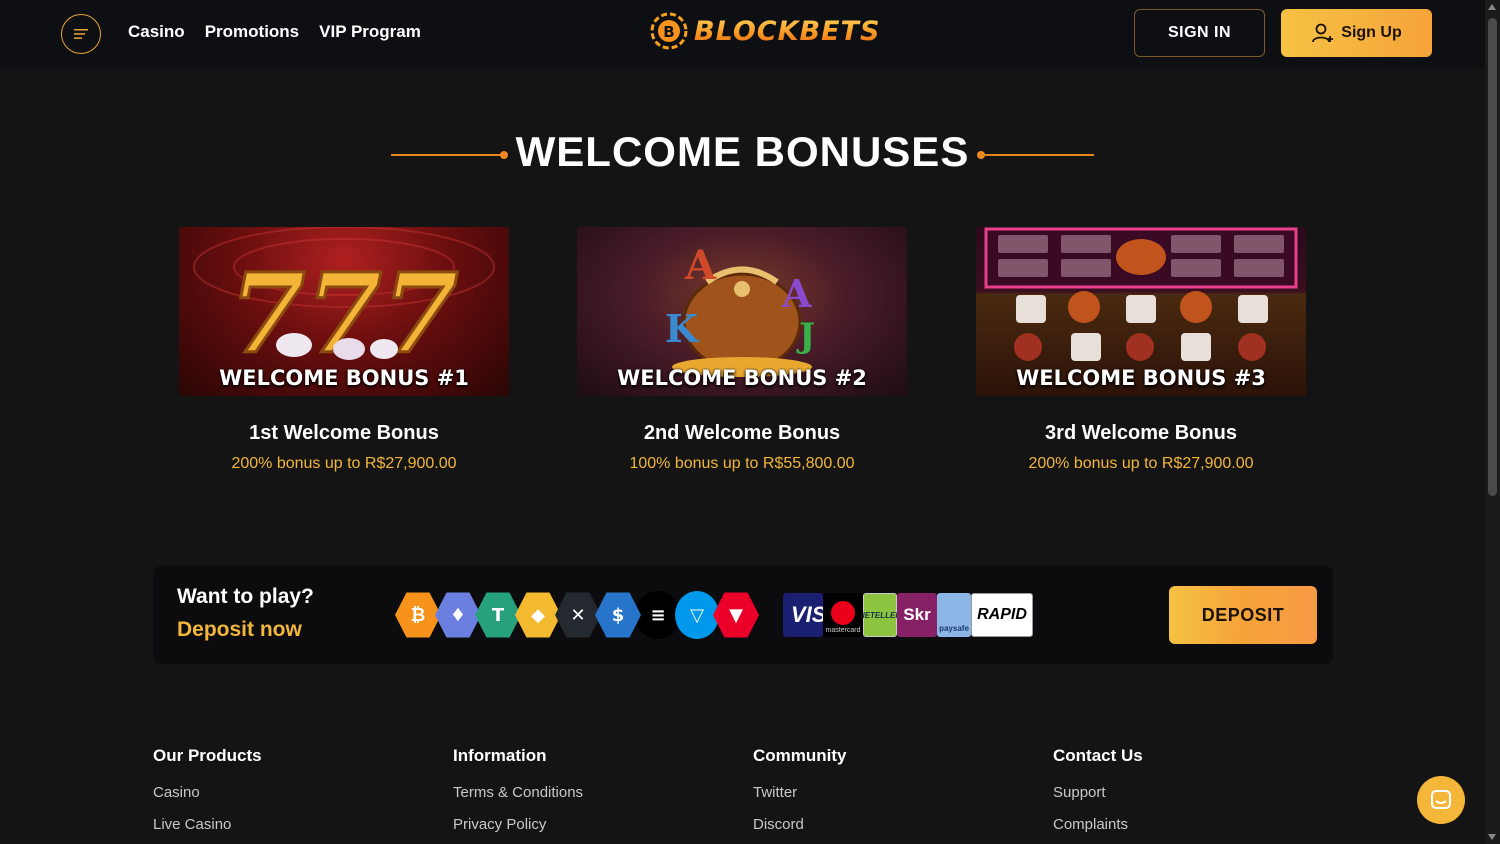 Image resolution: width=1500 pixels, height=844 pixels. Describe the element at coordinates (239, 629) in the screenshot. I see `deposit-now-text: Deposit now` at that location.